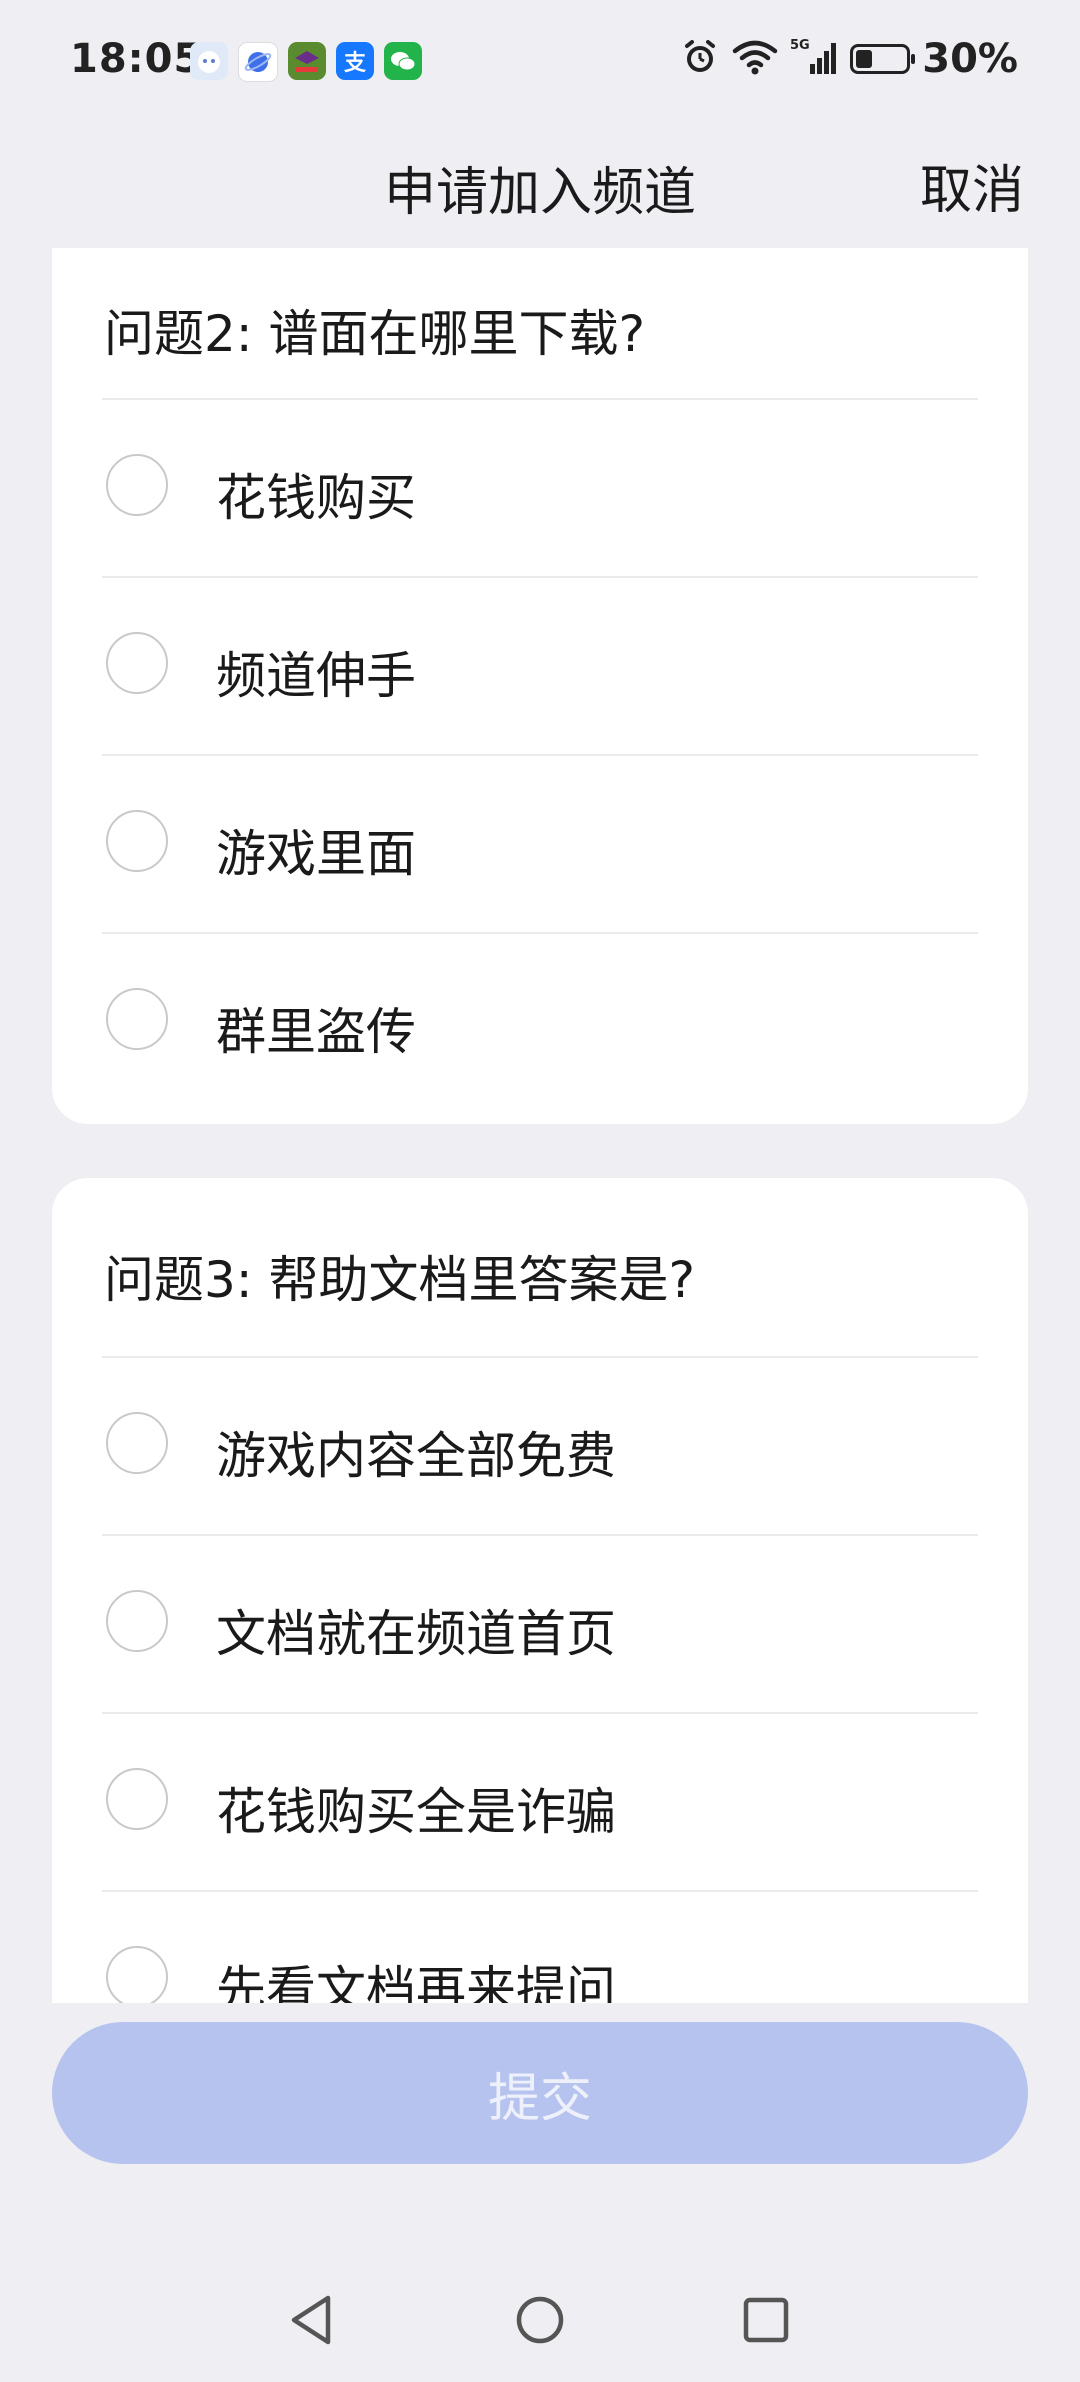 This screenshot has height=2382, width=1080. What do you see at coordinates (355, 61) in the screenshot?
I see `alipay-icon: 支` at bounding box center [355, 61].